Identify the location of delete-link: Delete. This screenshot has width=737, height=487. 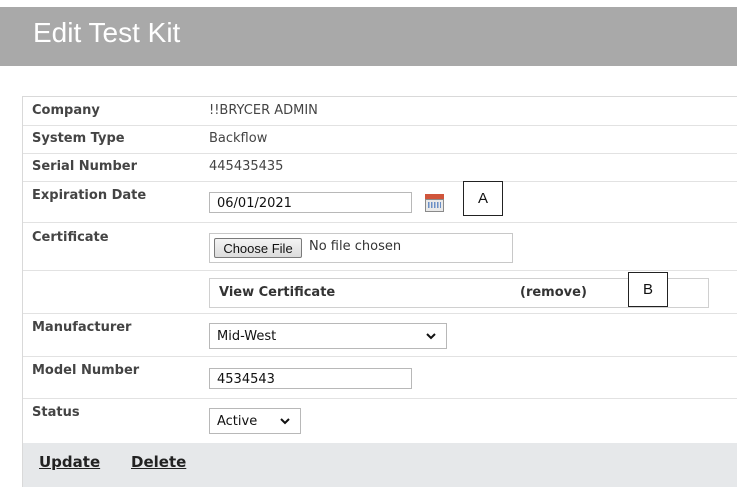
(158, 462).